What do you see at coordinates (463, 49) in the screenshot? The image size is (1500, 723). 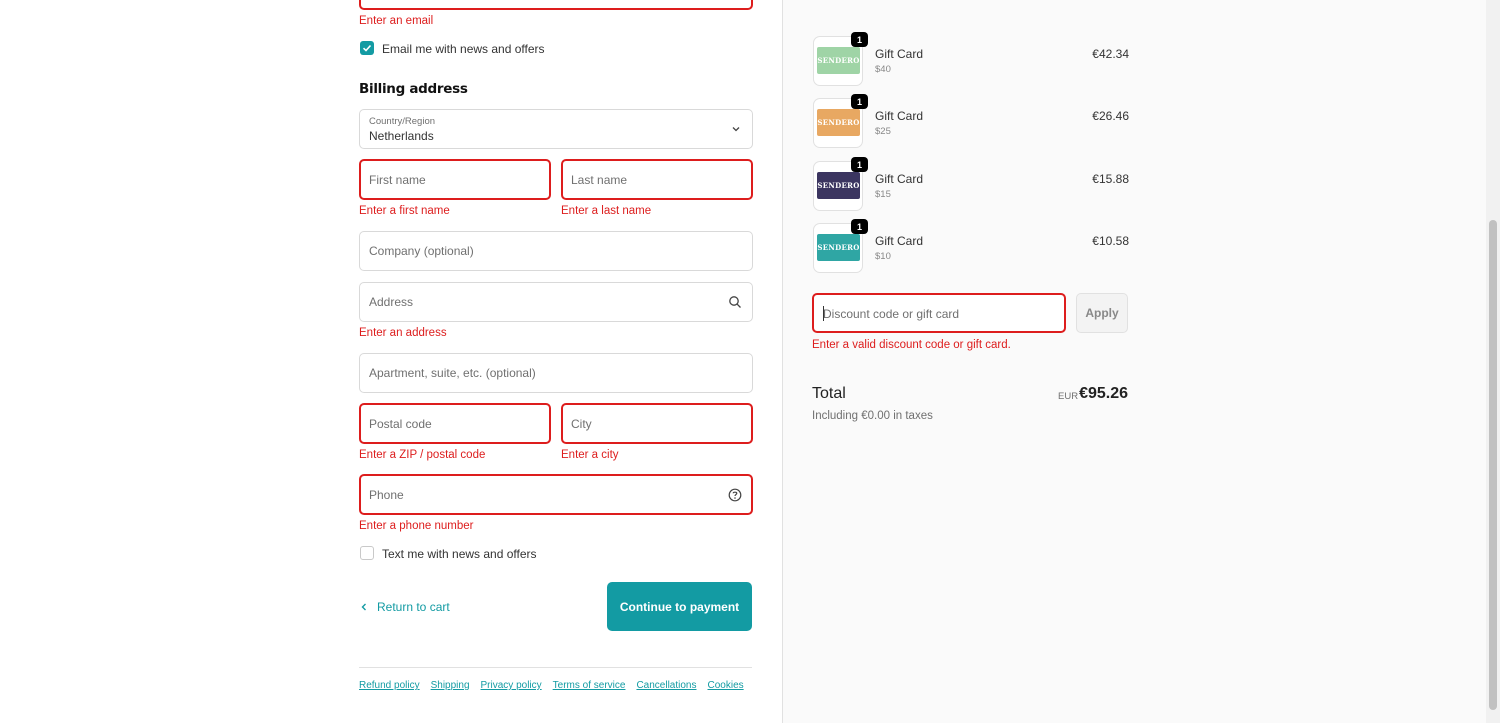 I see `email-news-label: Email me with news and offers` at bounding box center [463, 49].